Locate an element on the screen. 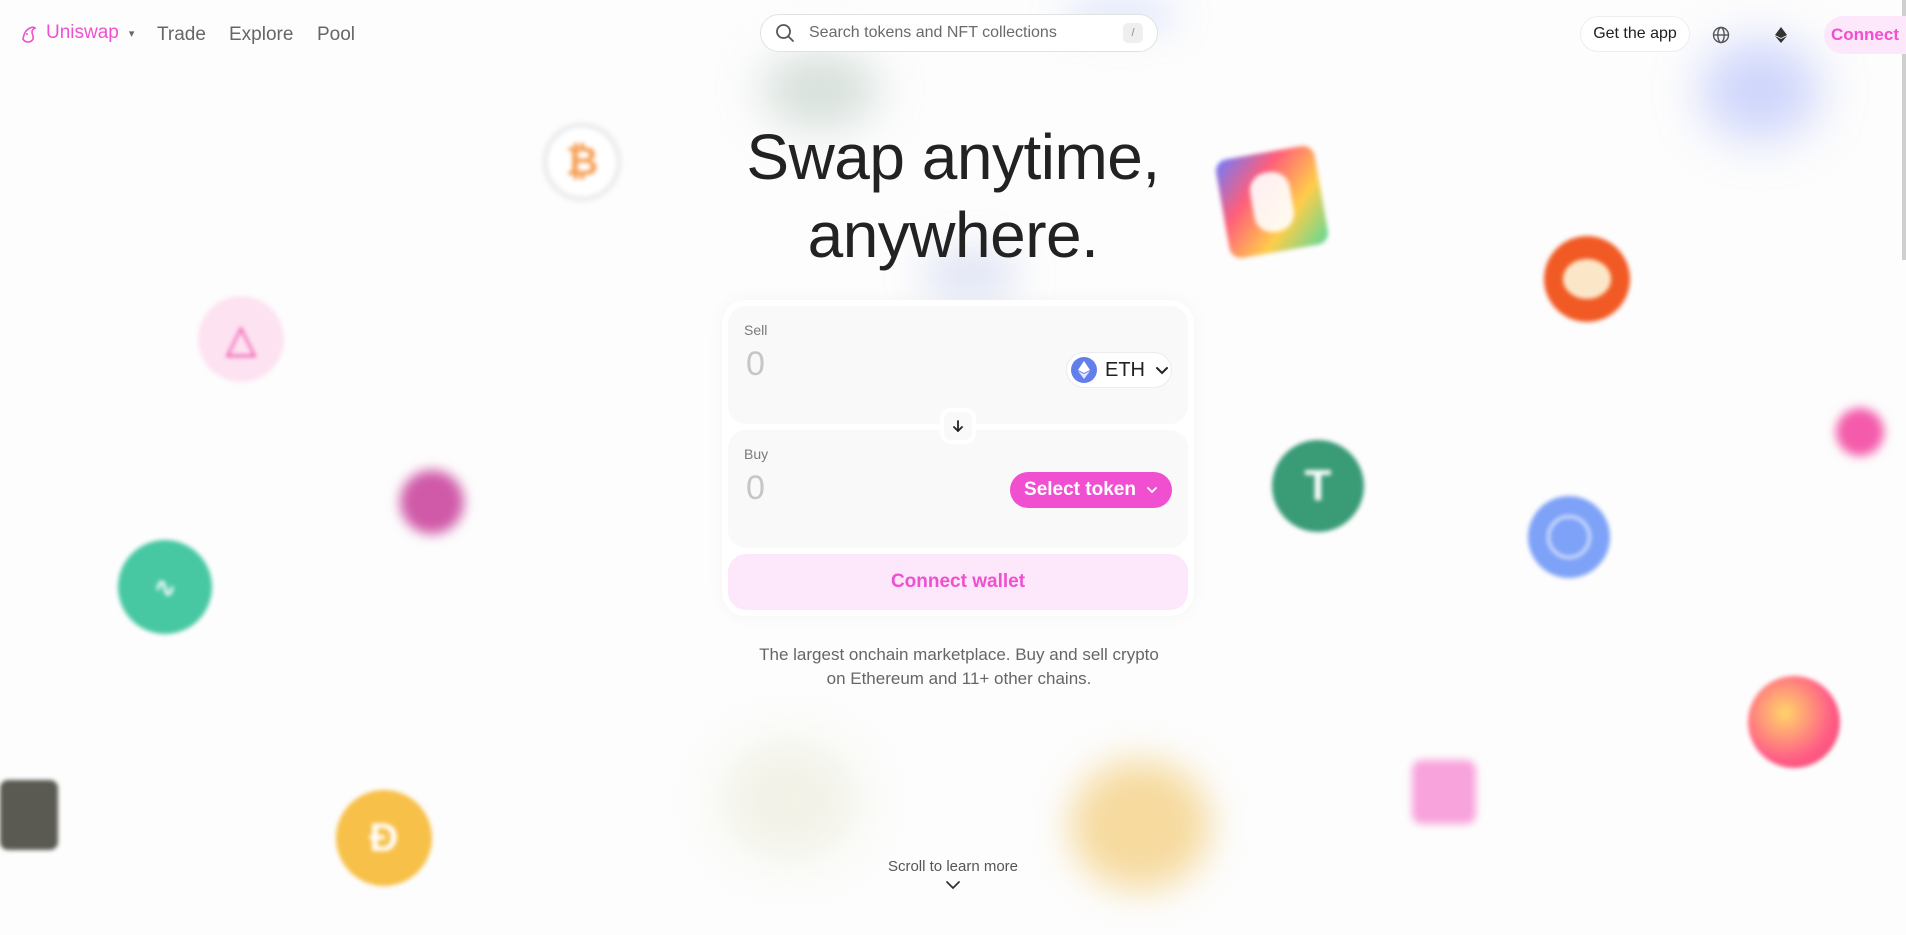 The height and width of the screenshot is (935, 1906). shiba-token-icon is located at coordinates (1587, 279).